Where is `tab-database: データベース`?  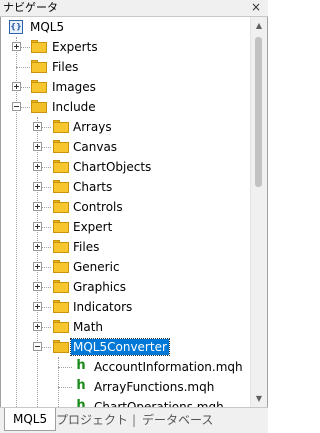
tab-database: データベース is located at coordinates (177, 420).